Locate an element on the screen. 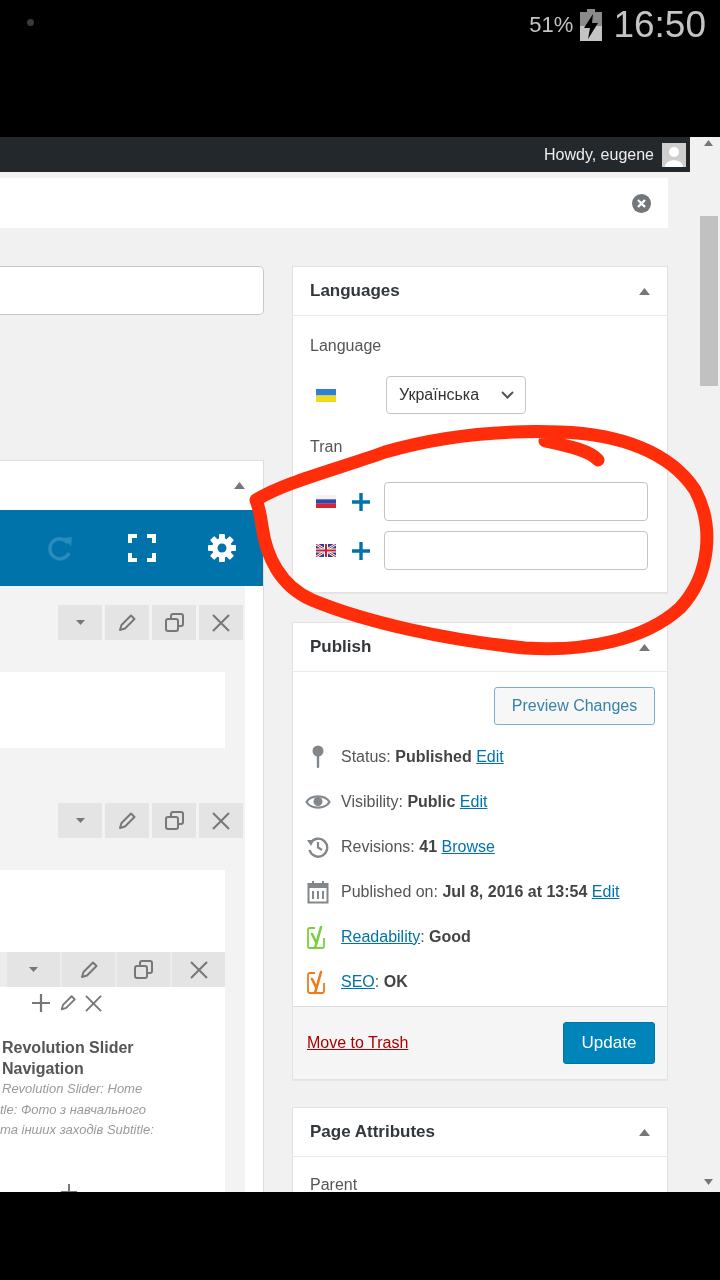 This screenshot has width=720, height=1280. score-link: Readability is located at coordinates (381, 936).